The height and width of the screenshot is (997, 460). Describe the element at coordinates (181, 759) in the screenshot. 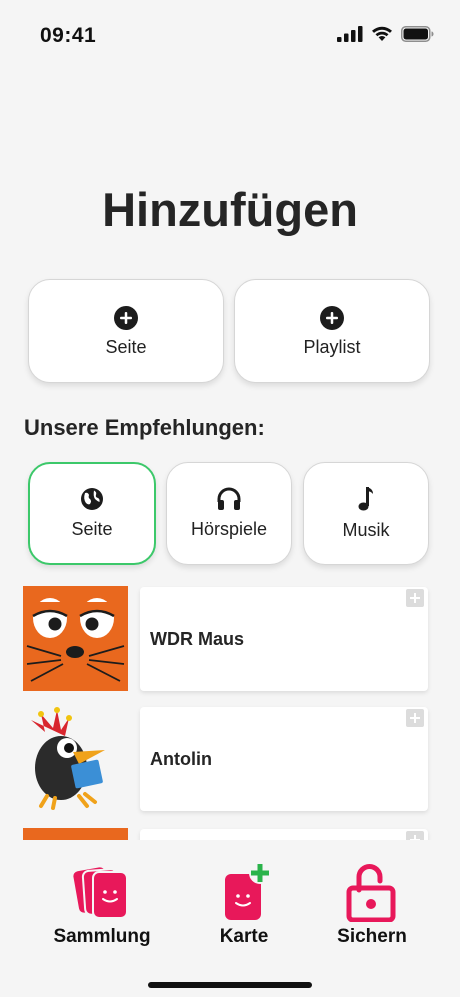

I see `item-name: Antolin` at that location.